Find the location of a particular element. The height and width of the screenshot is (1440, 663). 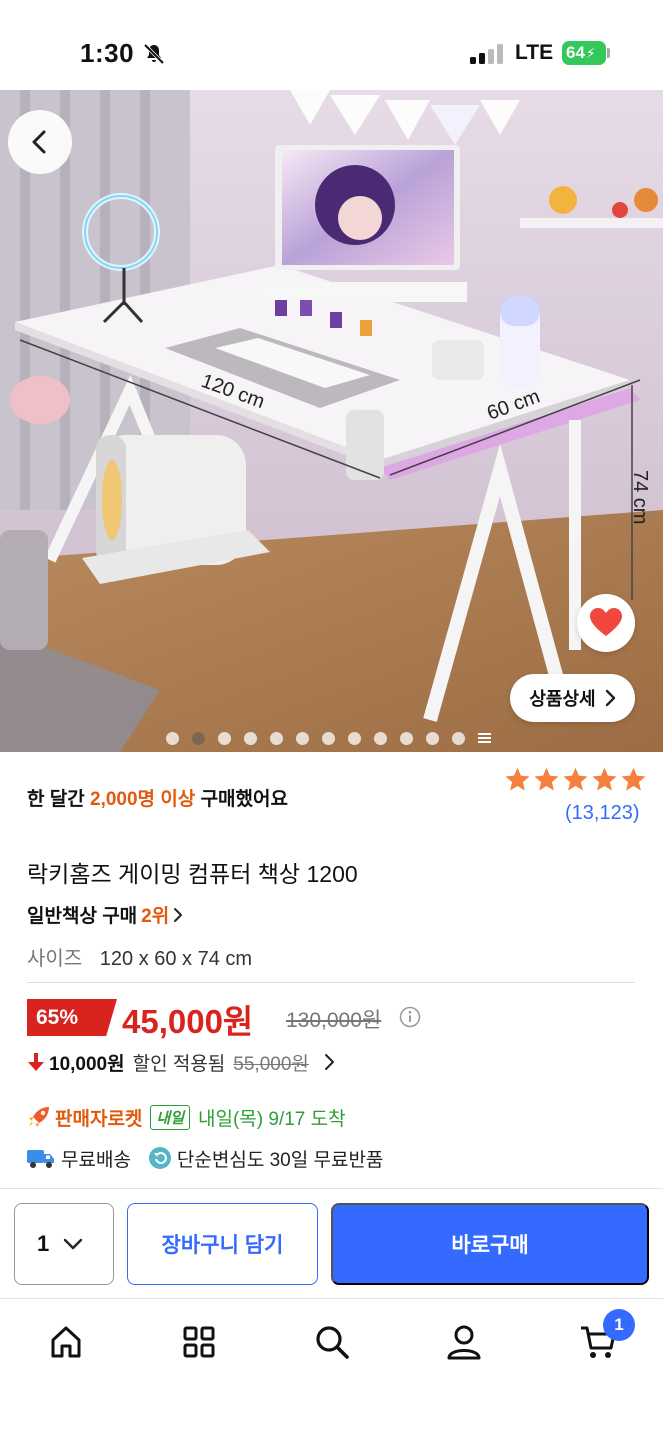

rocket-delivery-row: 판매자로켓 내일 내일(목) 9/17 도착 is located at coordinates (186, 1117).